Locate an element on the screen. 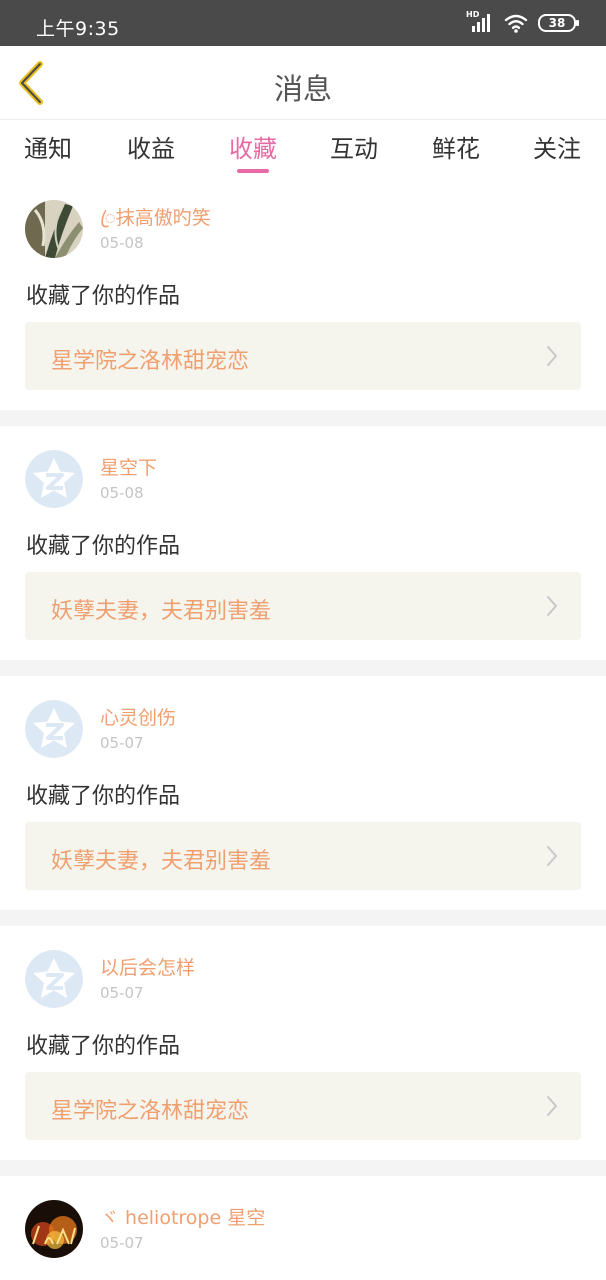 The image size is (606, 1280). battery-indicator: 38 is located at coordinates (558, 23).